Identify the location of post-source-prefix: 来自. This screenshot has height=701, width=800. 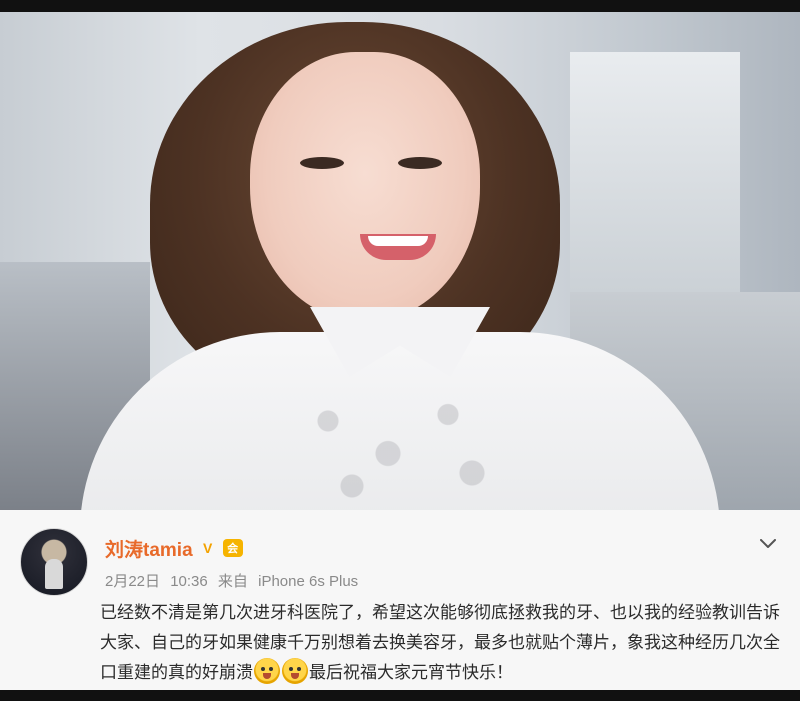
(232, 581).